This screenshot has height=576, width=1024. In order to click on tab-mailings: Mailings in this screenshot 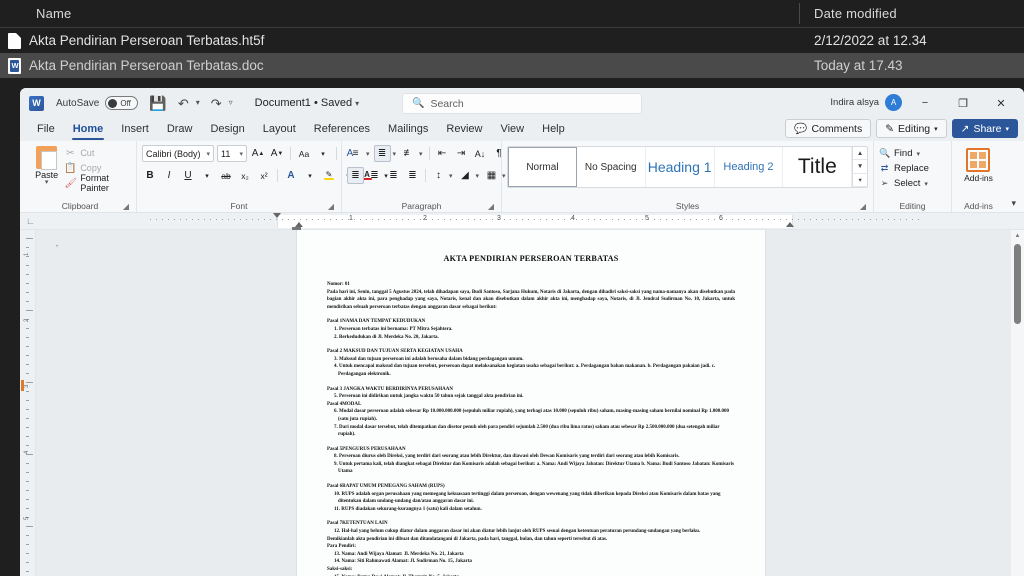, I will do `click(408, 129)`.